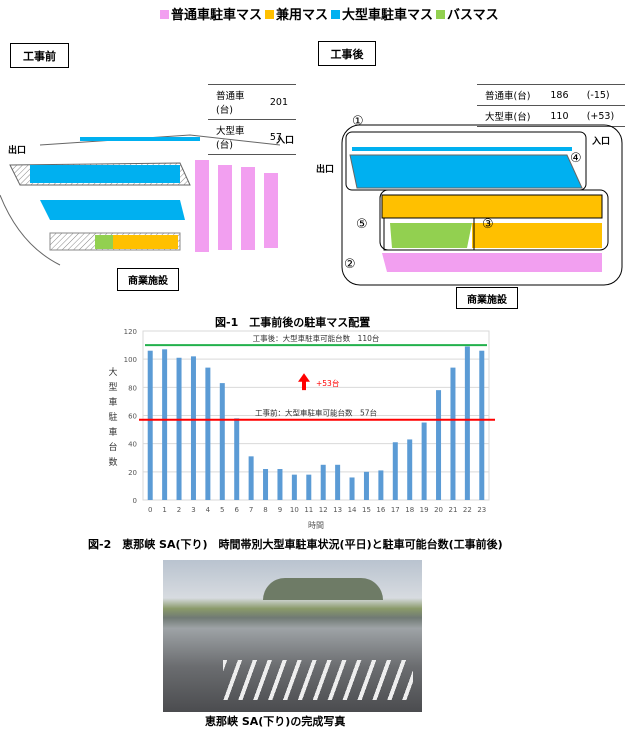  What do you see at coordinates (236, 510) in the screenshot?
I see `x-tick-label: 6` at bounding box center [236, 510].